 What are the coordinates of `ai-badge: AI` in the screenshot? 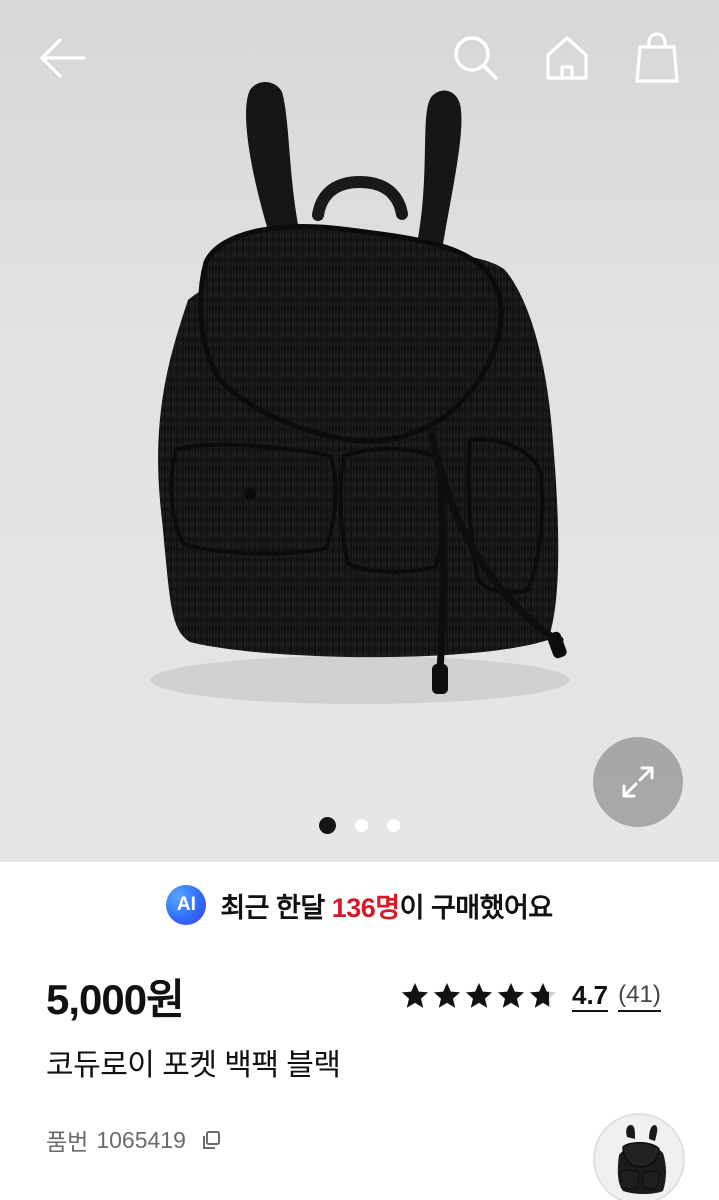 It's located at (186, 905).